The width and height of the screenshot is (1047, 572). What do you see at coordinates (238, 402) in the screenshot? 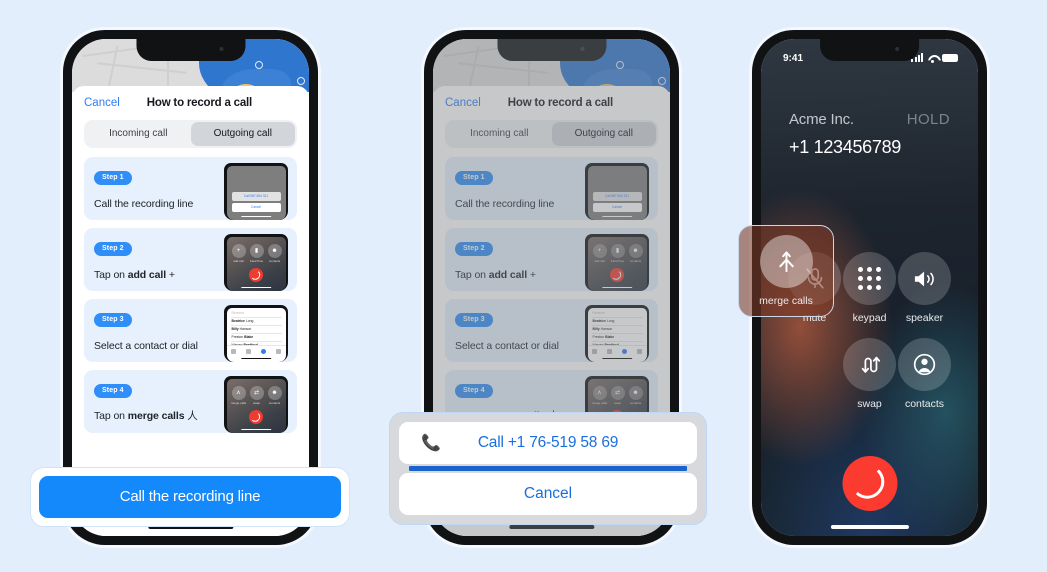
I see `thumb-ctrl-label: merge calls` at bounding box center [238, 402].